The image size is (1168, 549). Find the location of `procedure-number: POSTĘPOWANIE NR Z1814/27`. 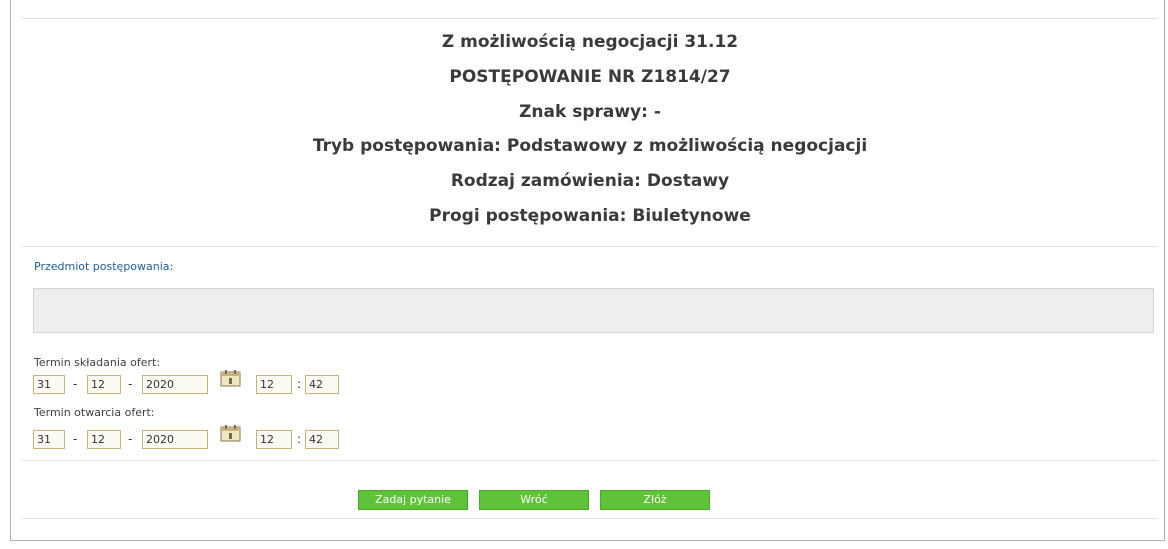

procedure-number: POSTĘPOWANIE NR Z1814/27 is located at coordinates (590, 77).